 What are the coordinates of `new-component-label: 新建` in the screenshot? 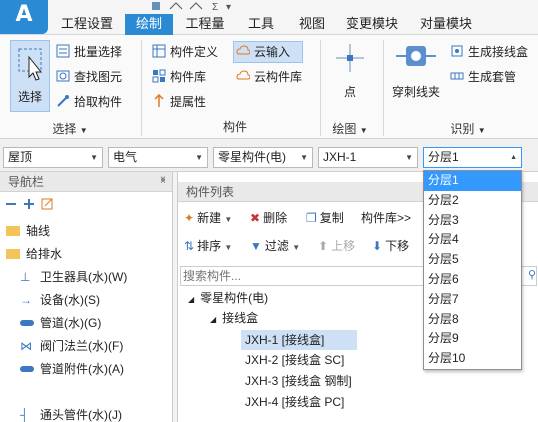 It's located at (209, 218).